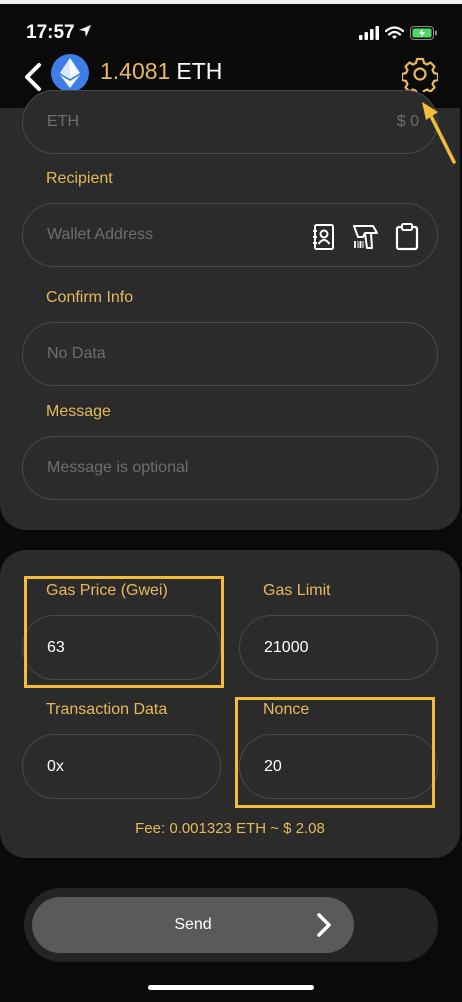  Describe the element at coordinates (420, 74) in the screenshot. I see `settings-gear-icon` at that location.